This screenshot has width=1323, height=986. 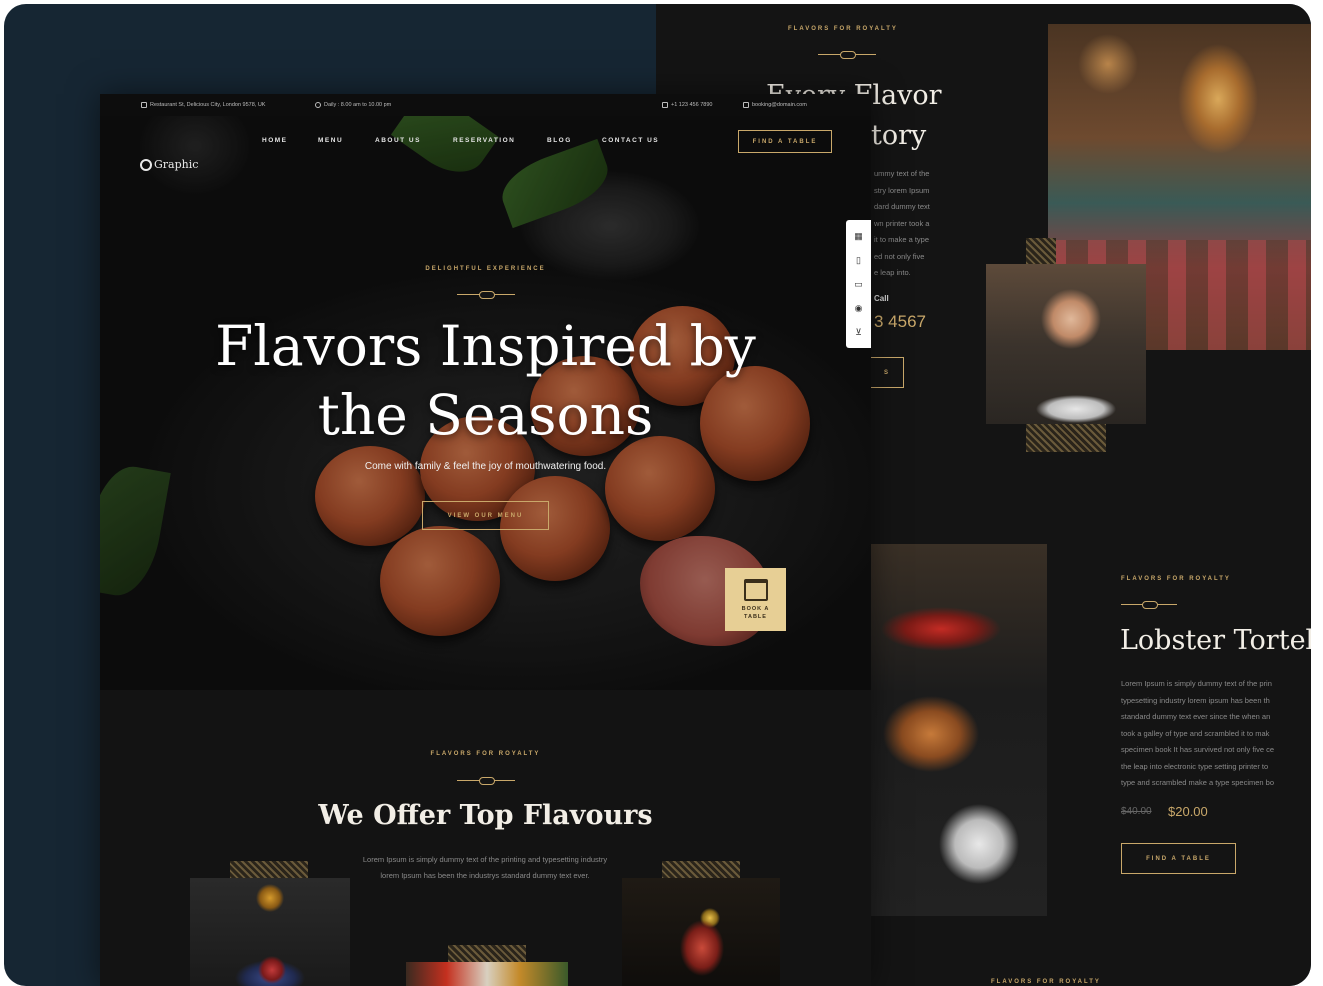 What do you see at coordinates (755, 612) in the screenshot?
I see `book-table-label: BOOK A TABLE` at bounding box center [755, 612].